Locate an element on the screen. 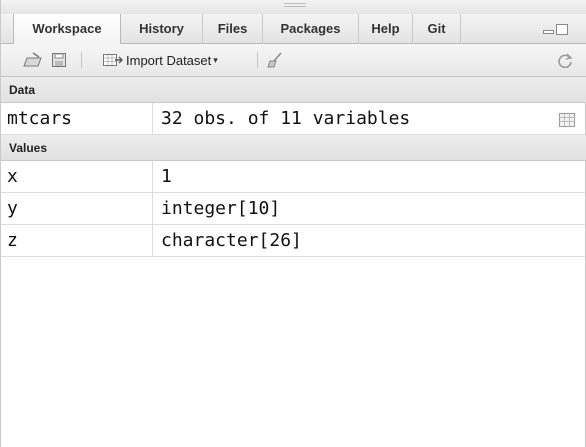 The image size is (586, 447). variable-value: integer[10] is located at coordinates (221, 208).